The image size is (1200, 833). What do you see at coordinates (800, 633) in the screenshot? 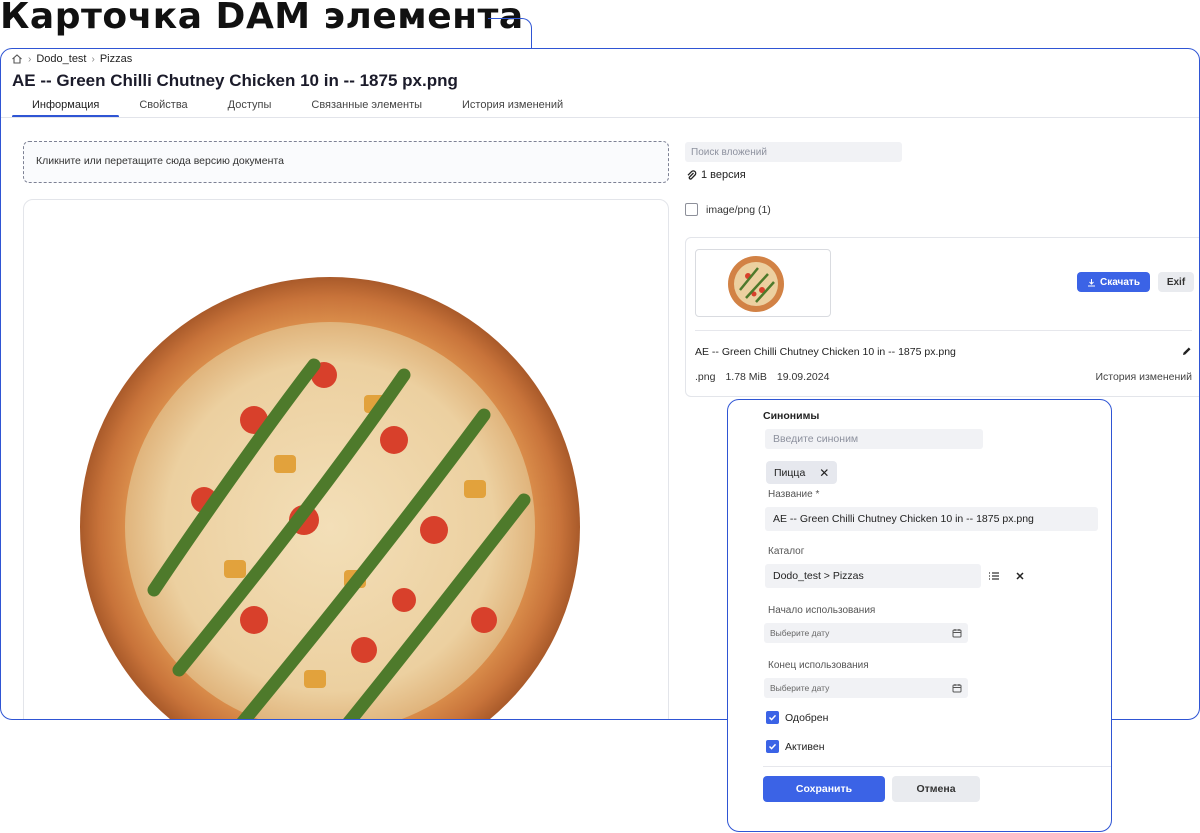
I see `start-date-placeholder: Выберите дату` at bounding box center [800, 633].